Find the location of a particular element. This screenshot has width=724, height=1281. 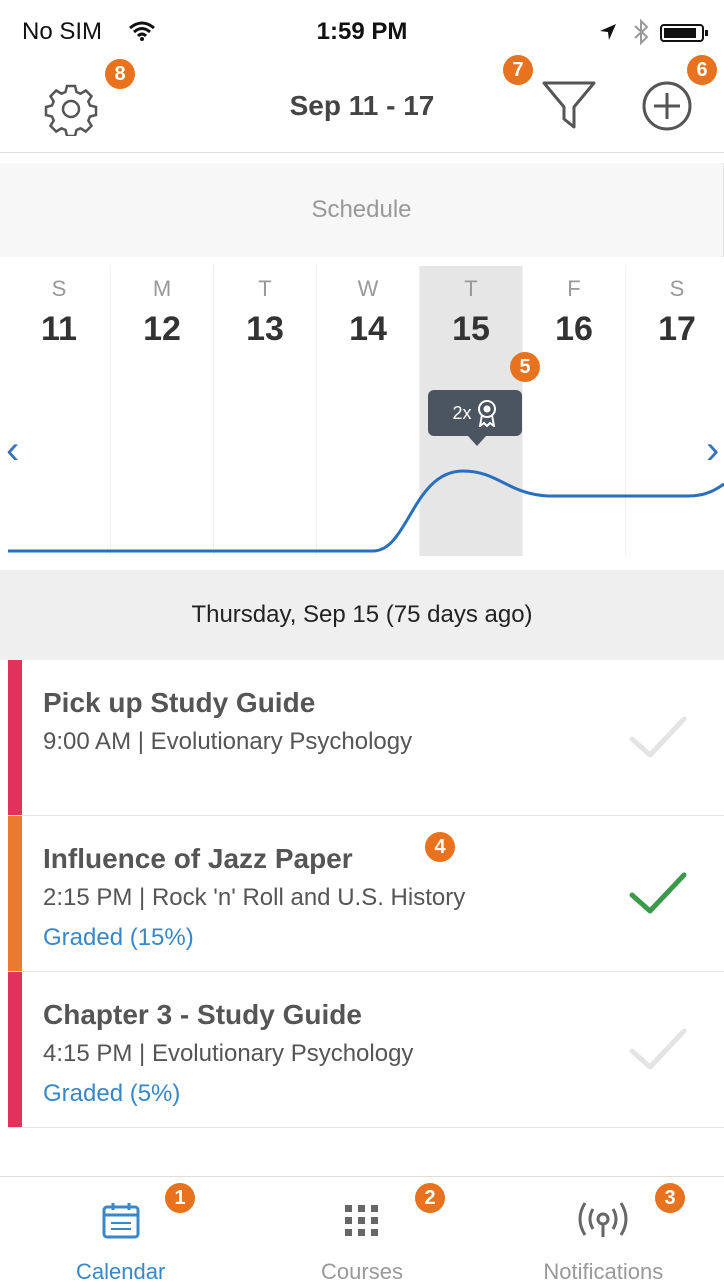

award-tooltip: 2x is located at coordinates (475, 418).